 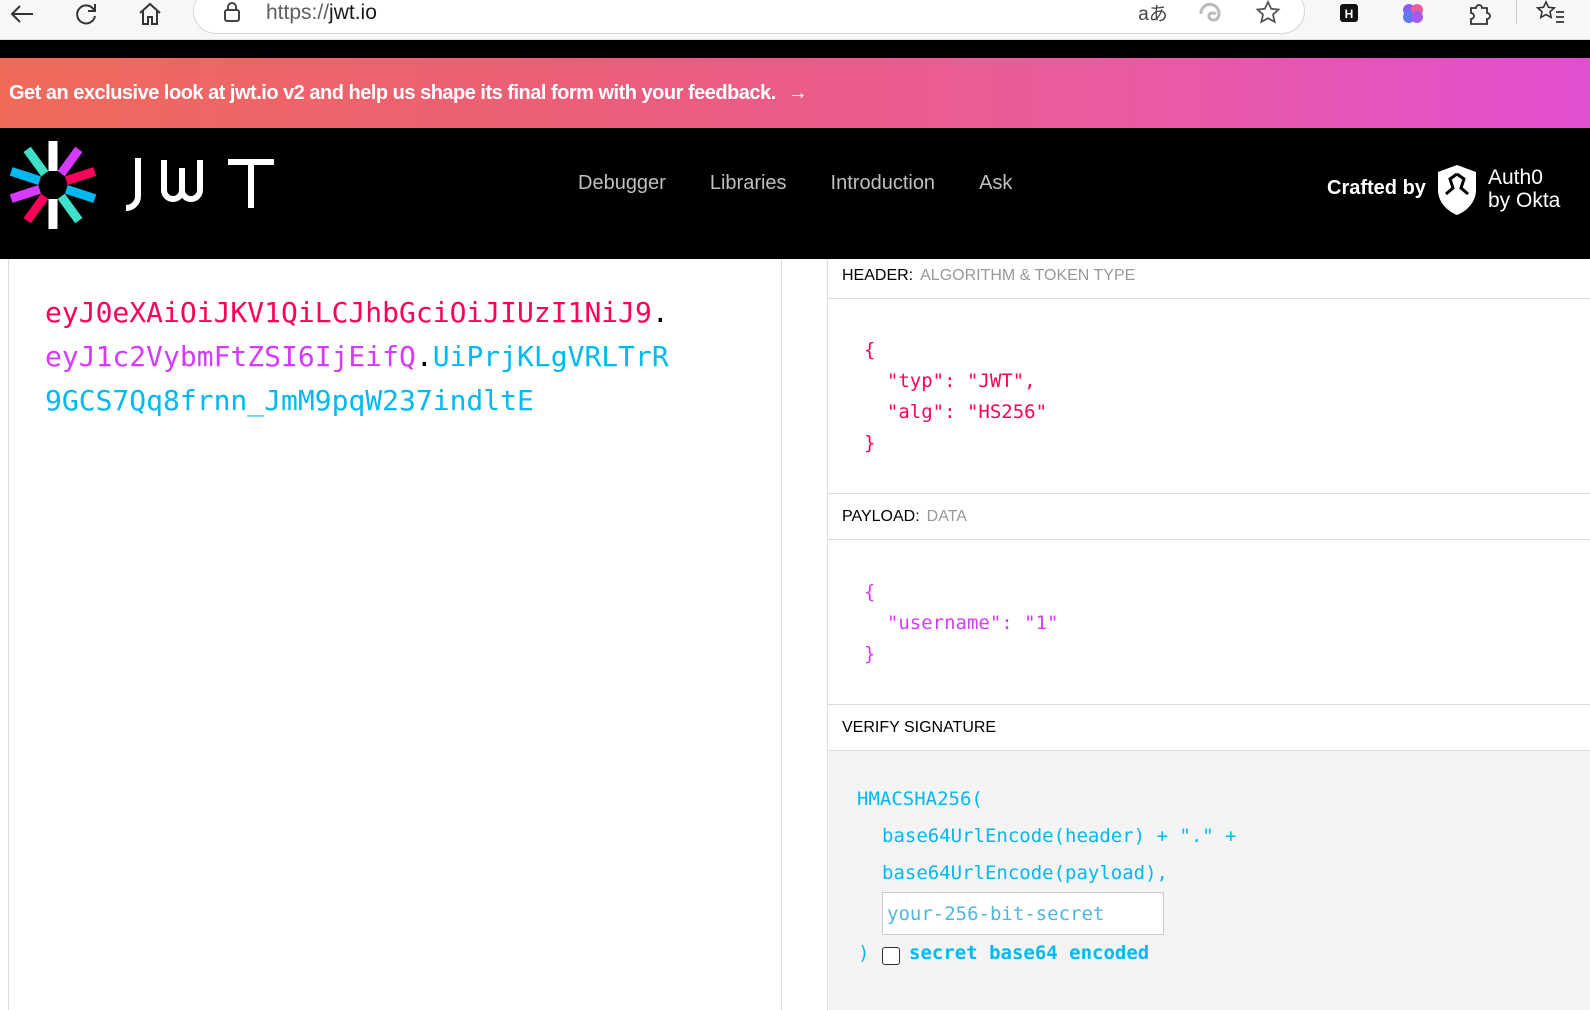 I want to click on header-json-editor: { "typ": "JWT", "alg": "HS256" }, so click(x=955, y=397).